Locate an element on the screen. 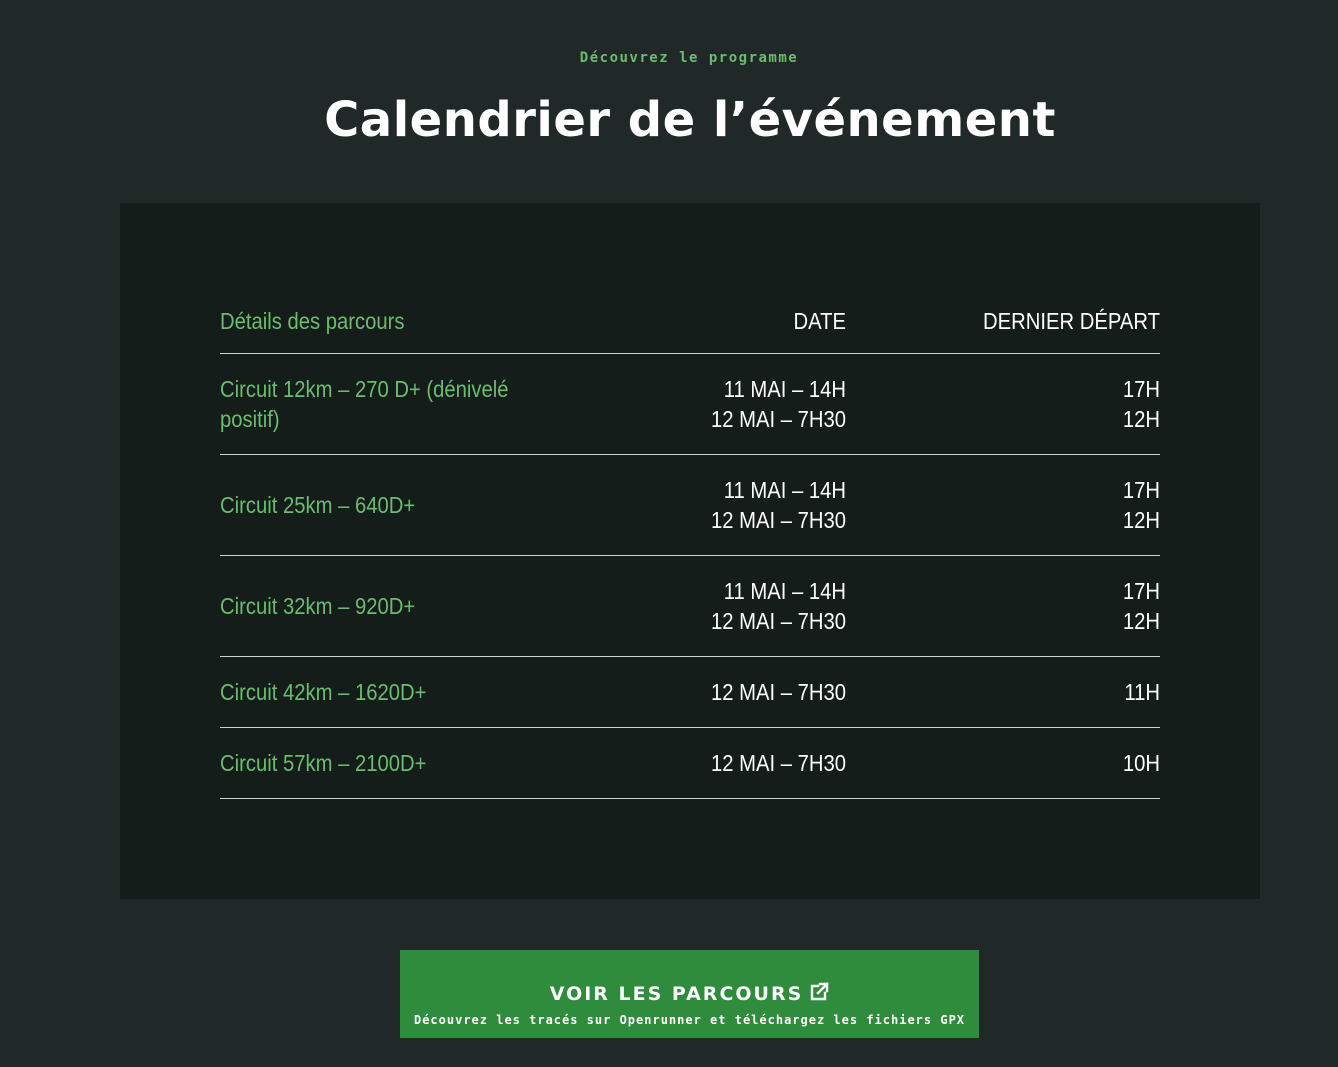  course-last-starts: 10H is located at coordinates (1022, 763).